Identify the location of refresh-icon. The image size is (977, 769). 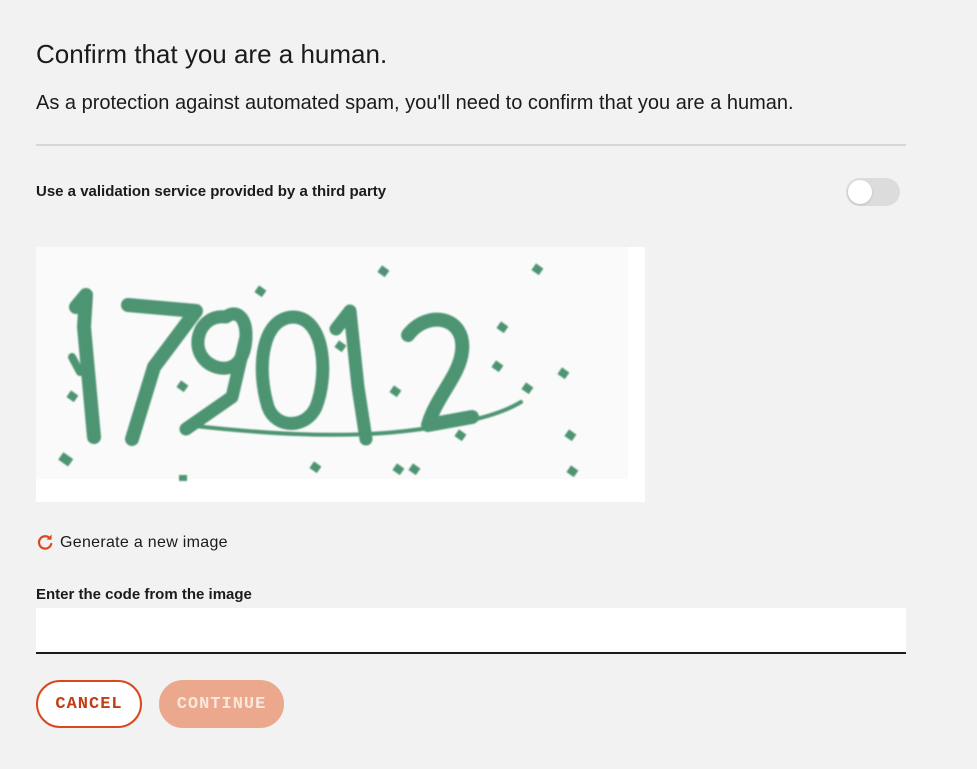
(45, 542).